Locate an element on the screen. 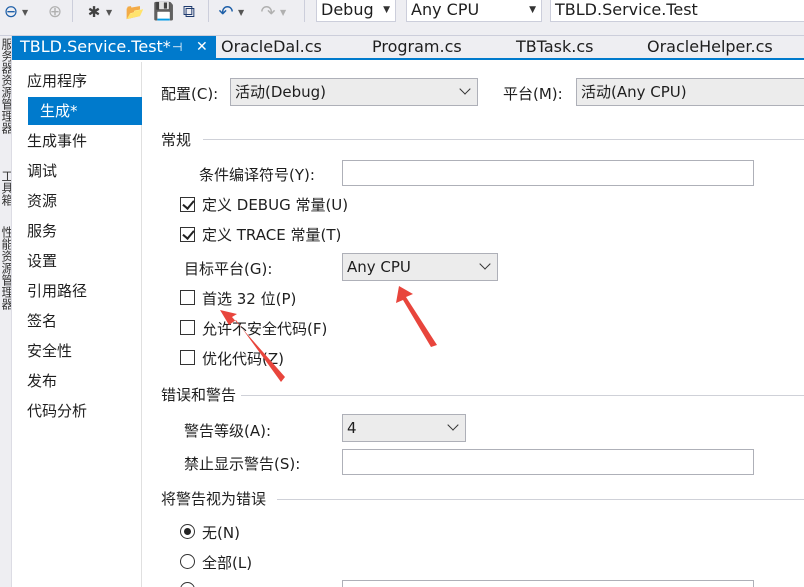  specific-warnings-input is located at coordinates (548, 583).